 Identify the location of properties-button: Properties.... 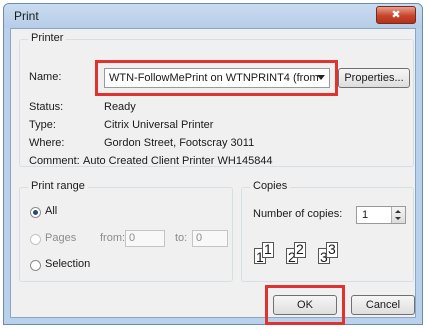
(374, 78).